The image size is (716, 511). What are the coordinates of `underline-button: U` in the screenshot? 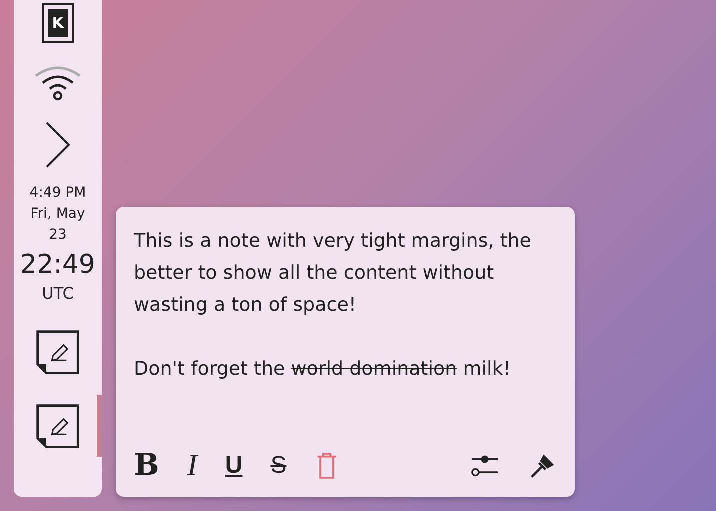 It's located at (234, 466).